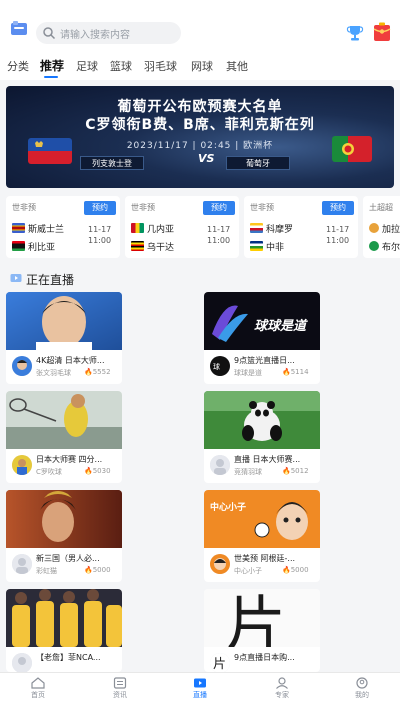 This screenshot has height=703, width=400. What do you see at coordinates (256, 246) in the screenshot?
I see `central-african-flag-icon` at bounding box center [256, 246].